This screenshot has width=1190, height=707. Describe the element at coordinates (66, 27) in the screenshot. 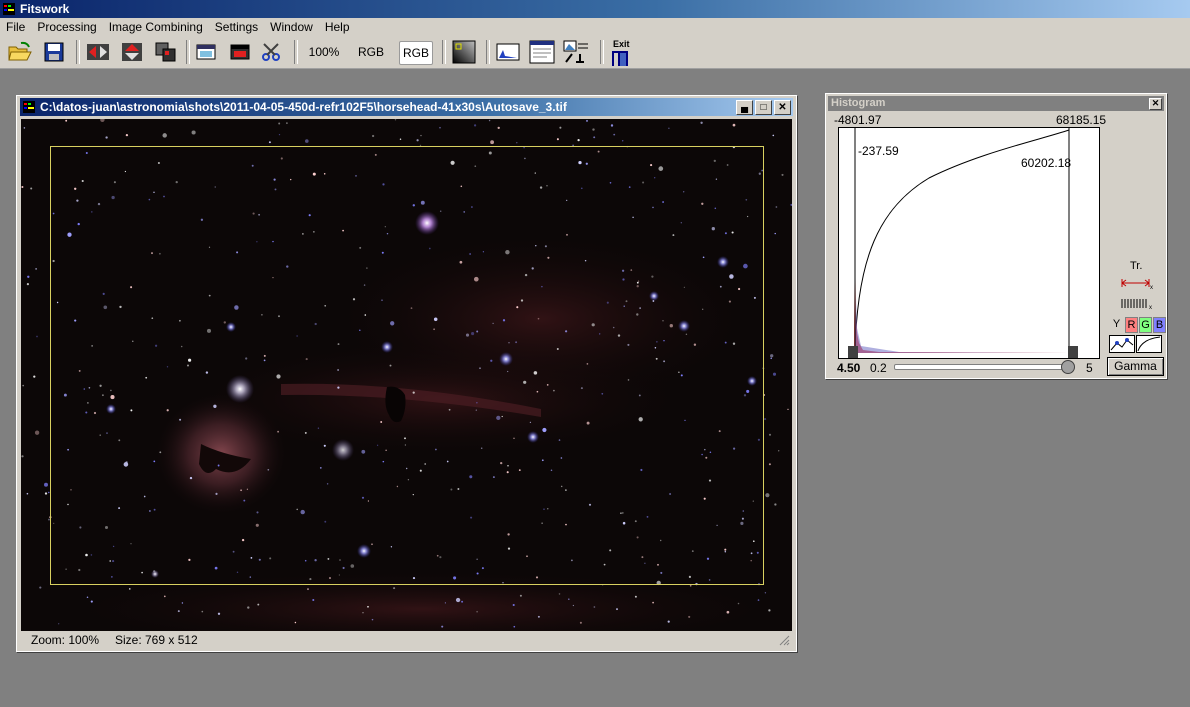

I see `menu-processing: Processing` at that location.